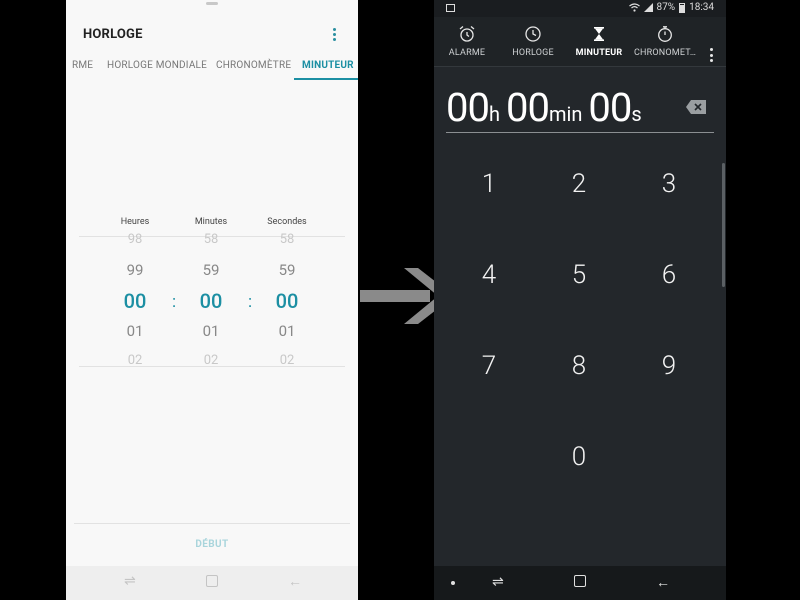 Image resolution: width=800 pixels, height=600 pixels. What do you see at coordinates (599, 53) in the screenshot?
I see `tab-minuteur-label: MINUTEUR` at bounding box center [599, 53].